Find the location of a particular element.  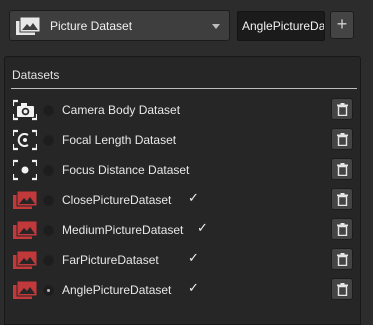

dataset-label: AnglePictureDataset is located at coordinates (117, 290).